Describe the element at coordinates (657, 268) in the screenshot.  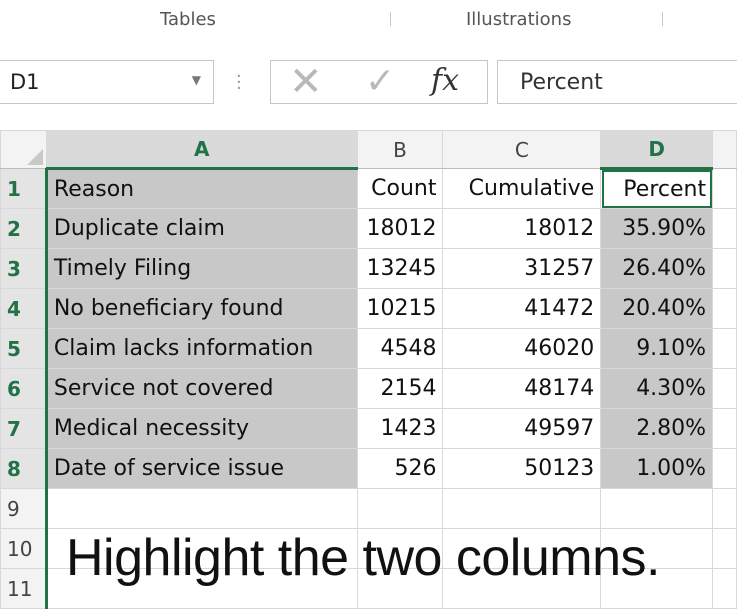
I see `cell-d3: 26.40%` at that location.